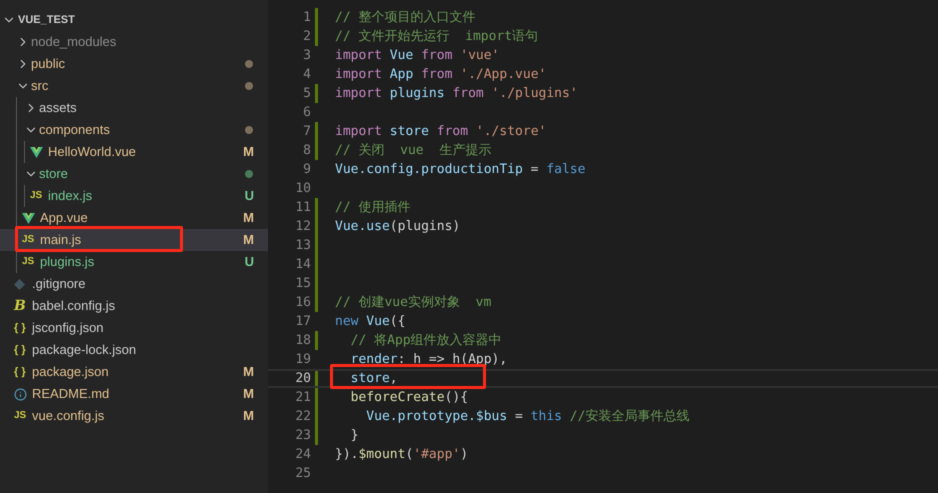  What do you see at coordinates (409, 397) in the screenshot?
I see `code-text: beforeCreate(){` at bounding box center [409, 397].